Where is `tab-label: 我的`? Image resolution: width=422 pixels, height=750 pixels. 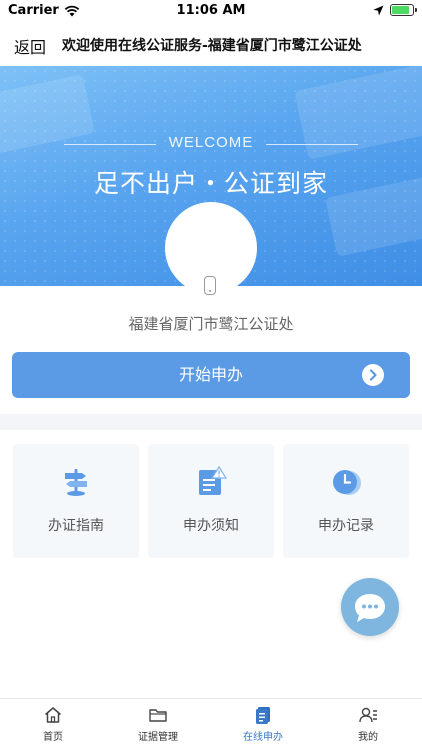 tab-label: 我的 is located at coordinates (368, 737).